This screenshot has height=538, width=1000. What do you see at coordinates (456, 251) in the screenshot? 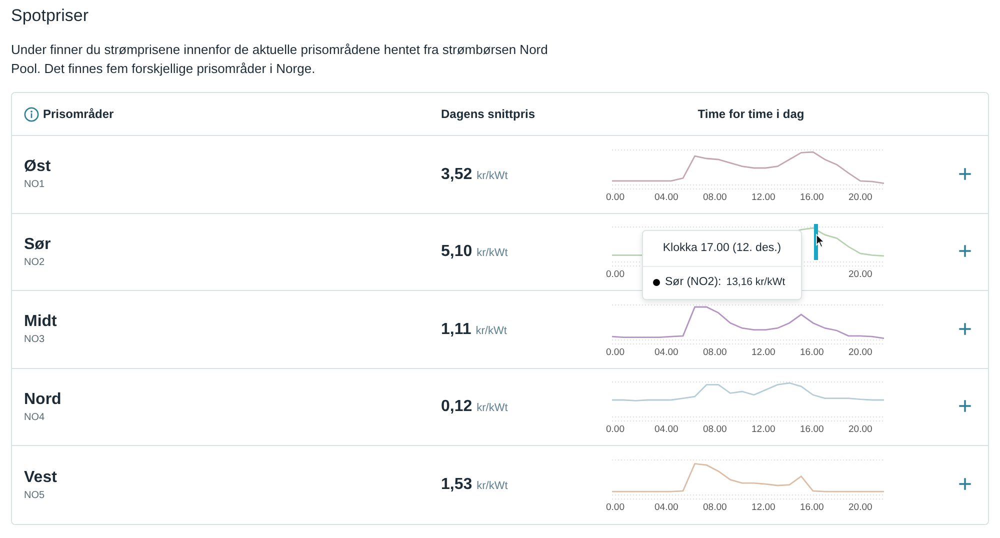
I see `price-value: 5,10` at bounding box center [456, 251].